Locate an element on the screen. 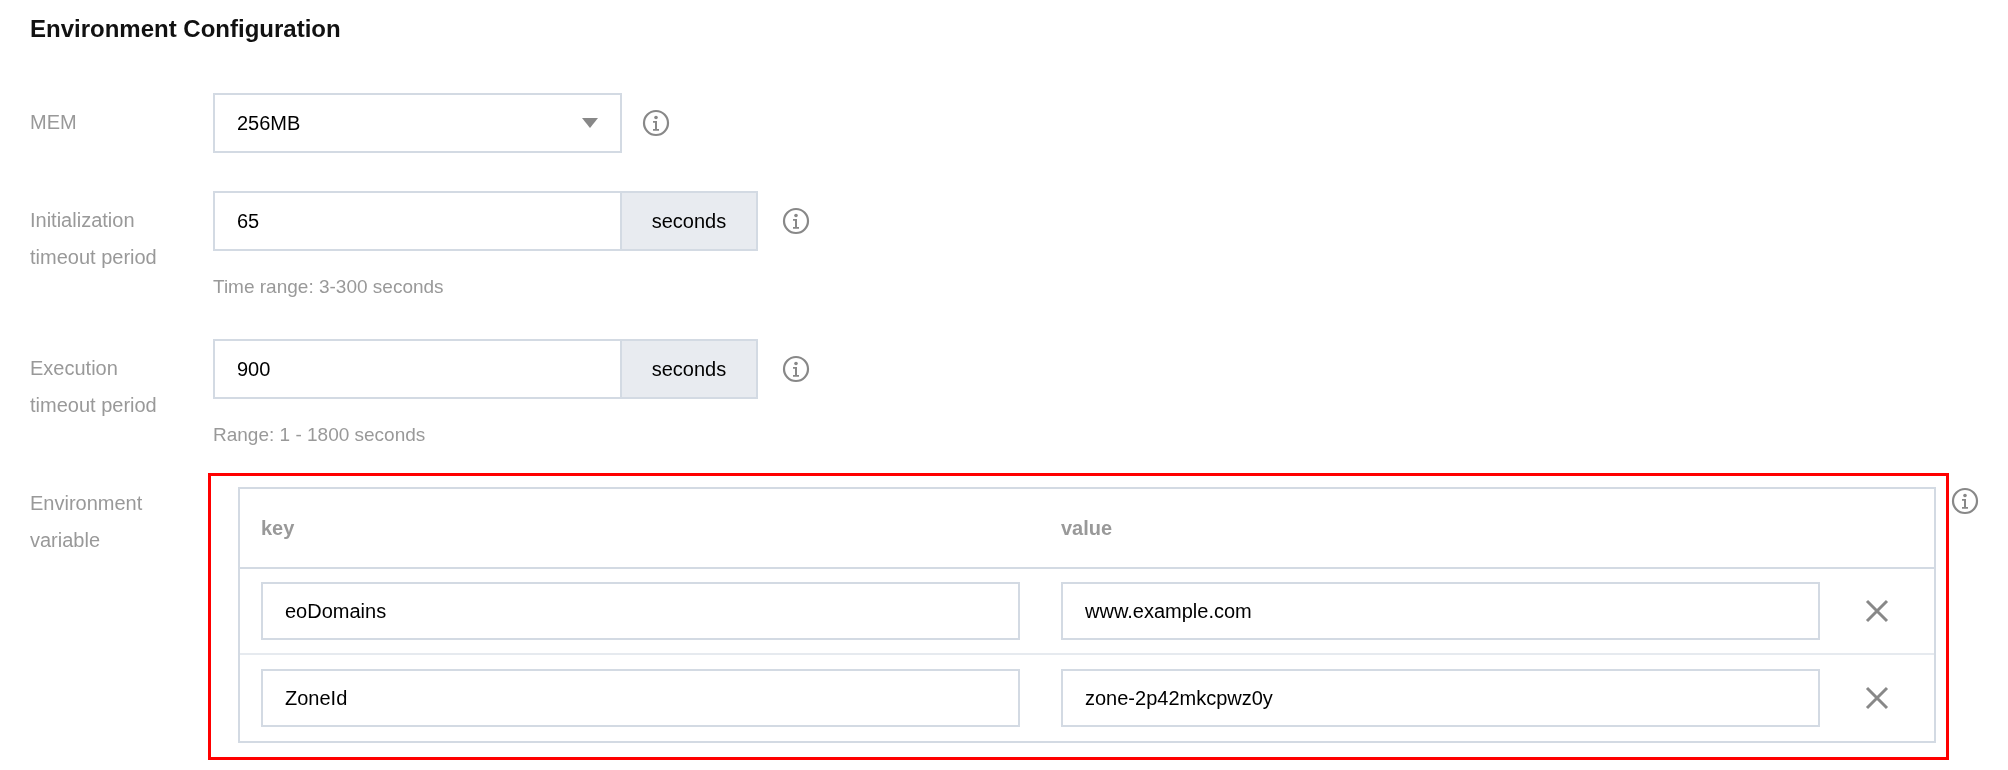  field-label: Initialization timeout period is located at coordinates (94, 239).